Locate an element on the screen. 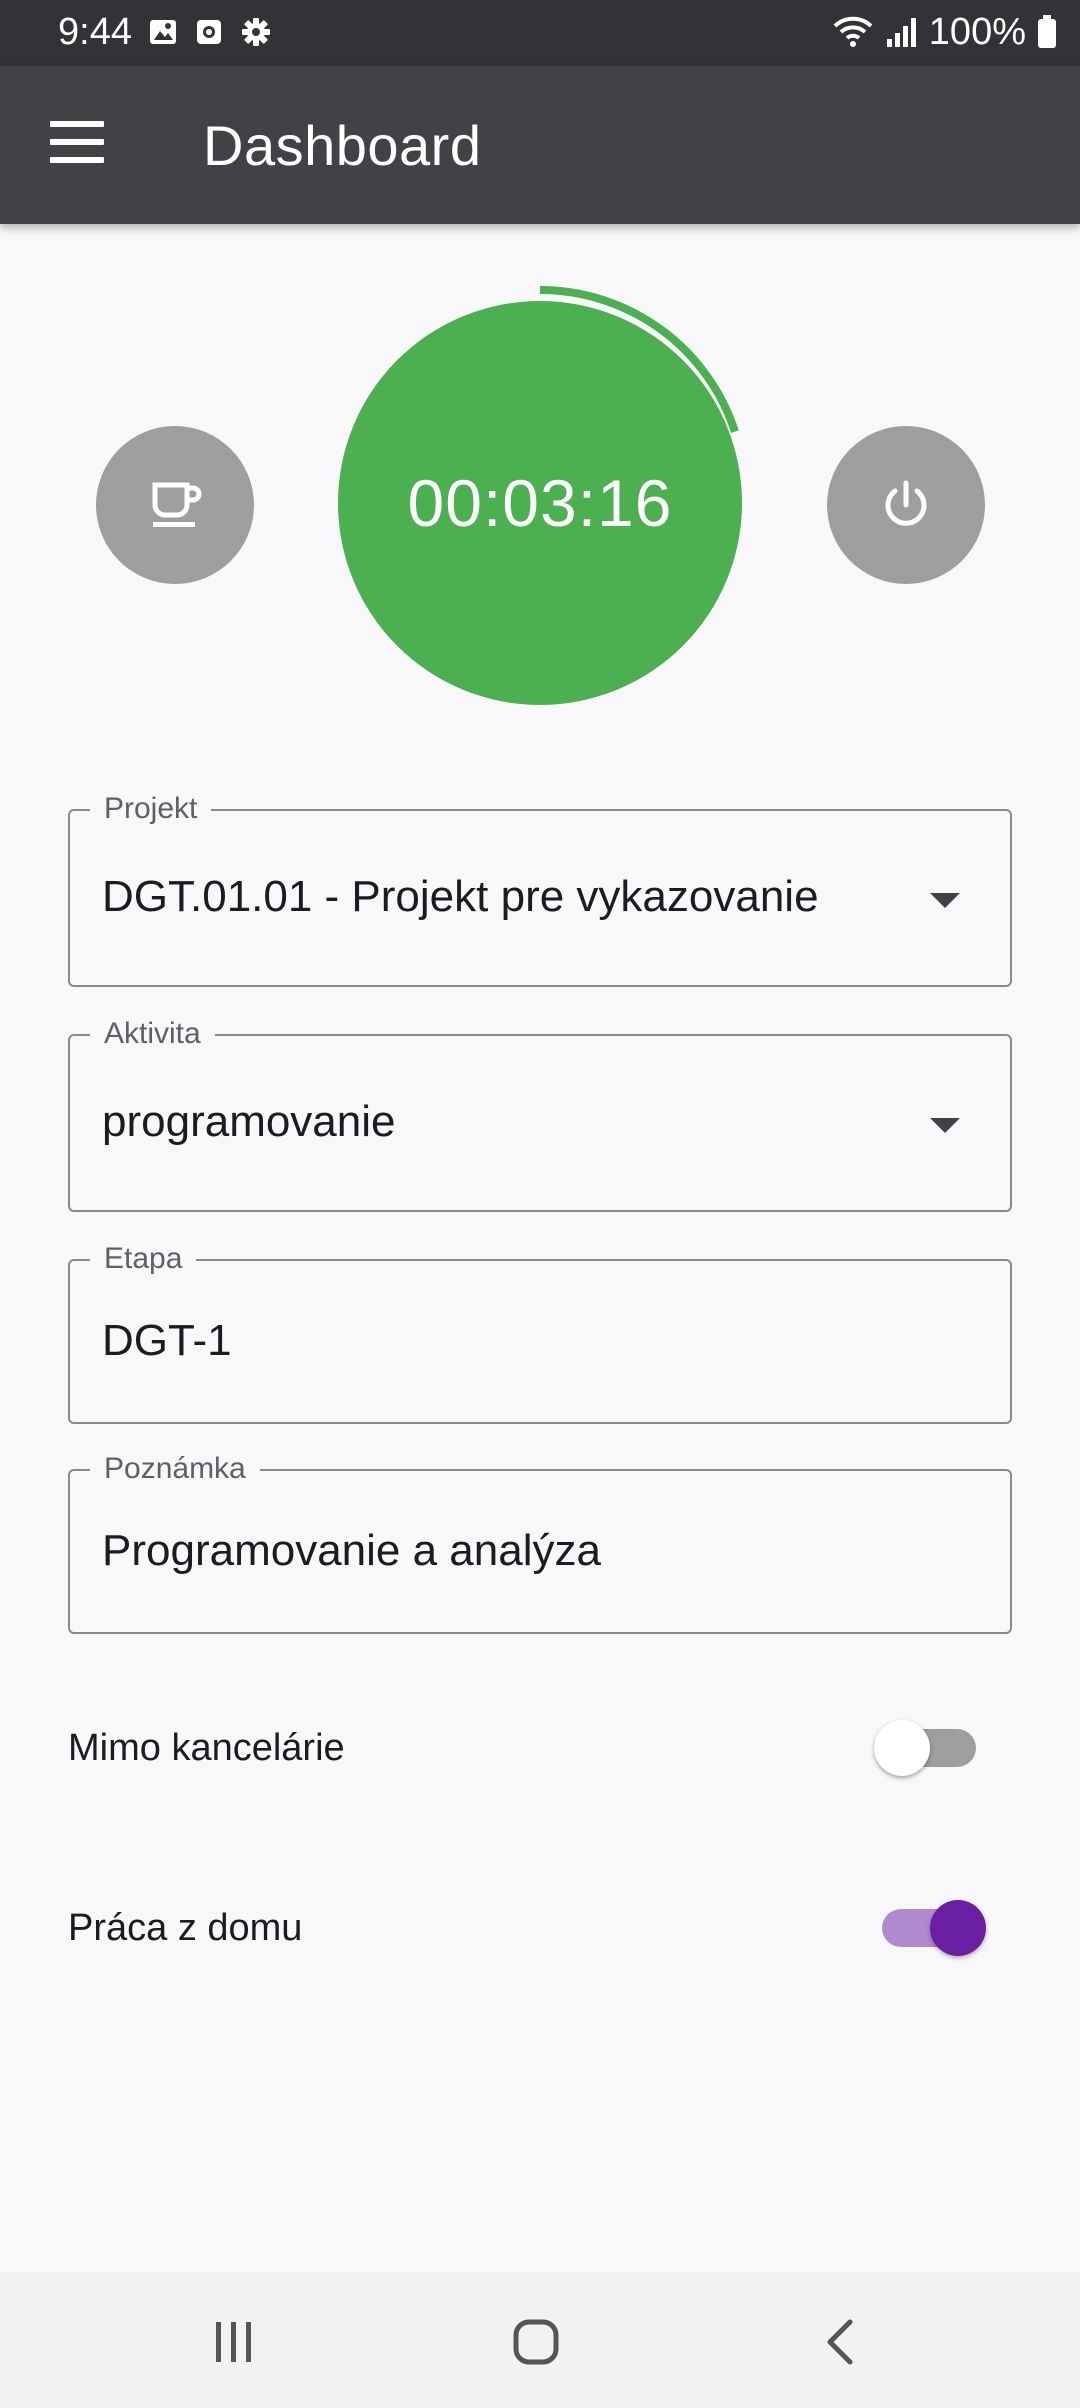 The image size is (1080, 2408). projekt-label: Projekt is located at coordinates (151, 809).